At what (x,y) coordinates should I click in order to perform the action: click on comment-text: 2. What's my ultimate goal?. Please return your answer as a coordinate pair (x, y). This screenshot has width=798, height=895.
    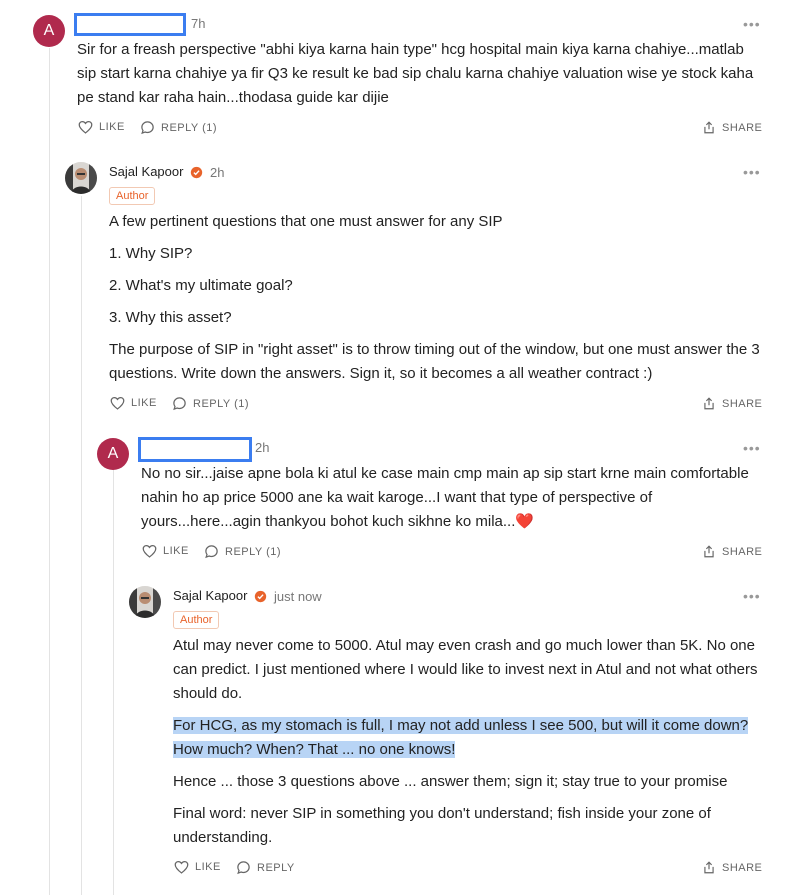
    Looking at the image, I should click on (201, 285).